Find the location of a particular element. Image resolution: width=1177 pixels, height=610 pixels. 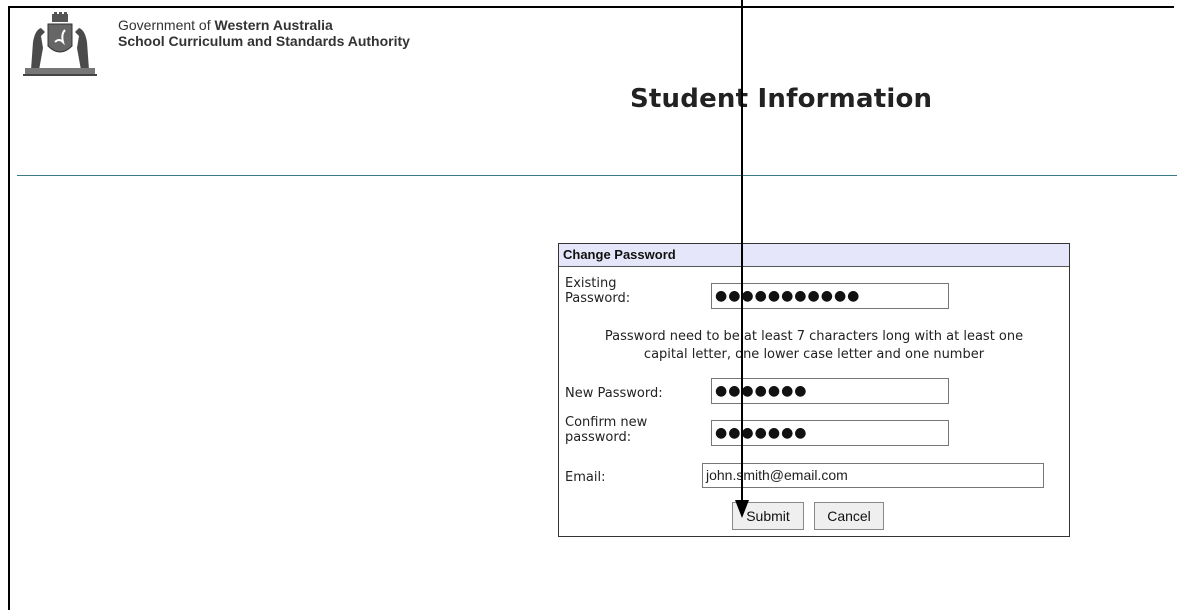

confirm-password-label-line1: Confirm new is located at coordinates (606, 422).